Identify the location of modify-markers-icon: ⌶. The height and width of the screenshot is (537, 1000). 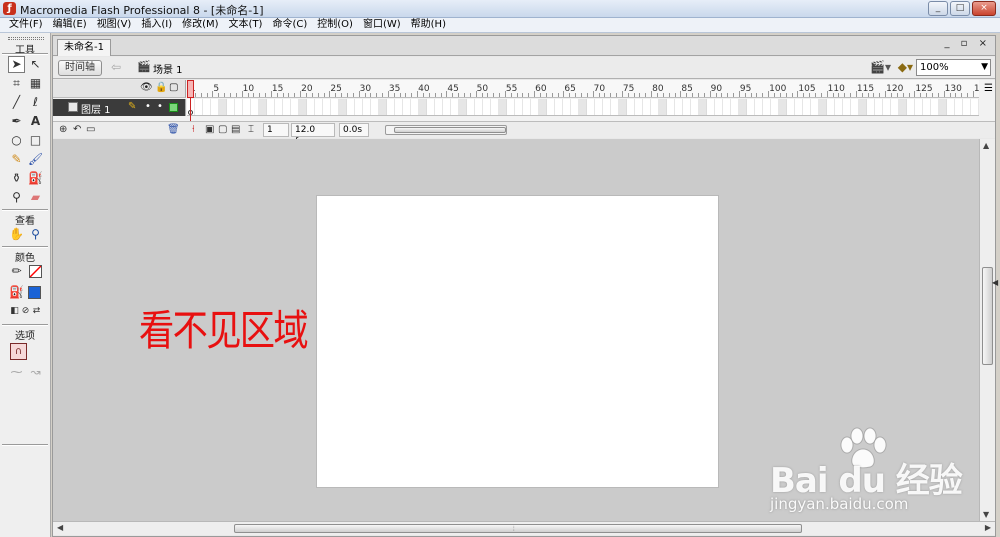
(251, 129).